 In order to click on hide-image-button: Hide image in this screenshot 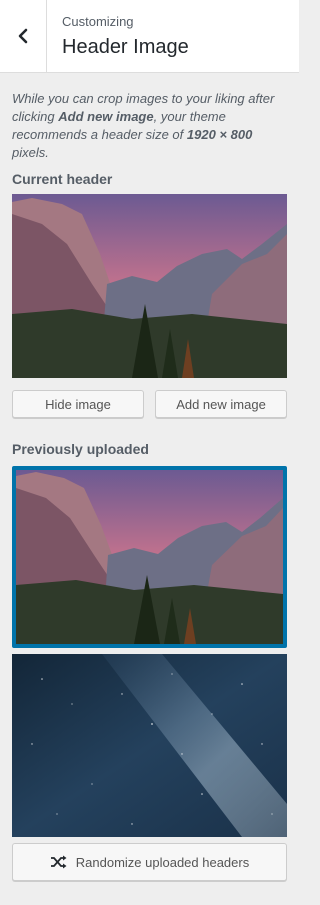, I will do `click(78, 404)`.